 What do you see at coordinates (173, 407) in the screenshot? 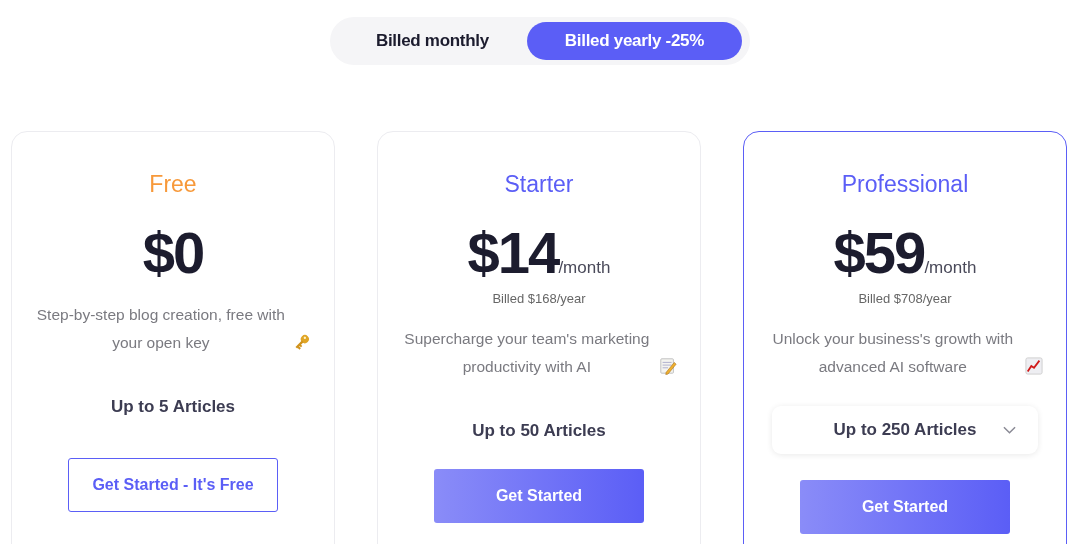
I see `articles-limit: Up to 5 Articles` at bounding box center [173, 407].